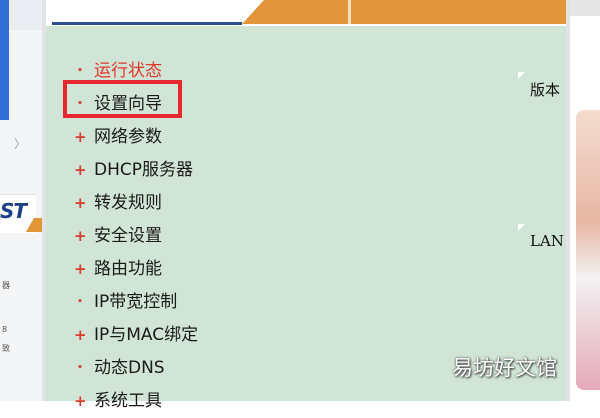  What do you see at coordinates (122, 99) in the screenshot?
I see `highlight-box` at bounding box center [122, 99].